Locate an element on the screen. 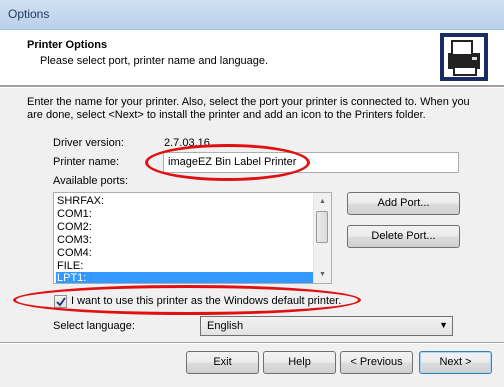 The image size is (504, 387). list-item: COM4: is located at coordinates (185, 253).